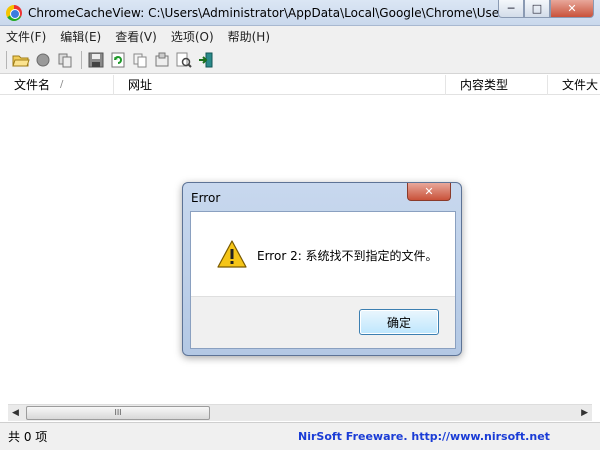 The image size is (600, 450). What do you see at coordinates (184, 60) in the screenshot?
I see `find-icon` at bounding box center [184, 60].